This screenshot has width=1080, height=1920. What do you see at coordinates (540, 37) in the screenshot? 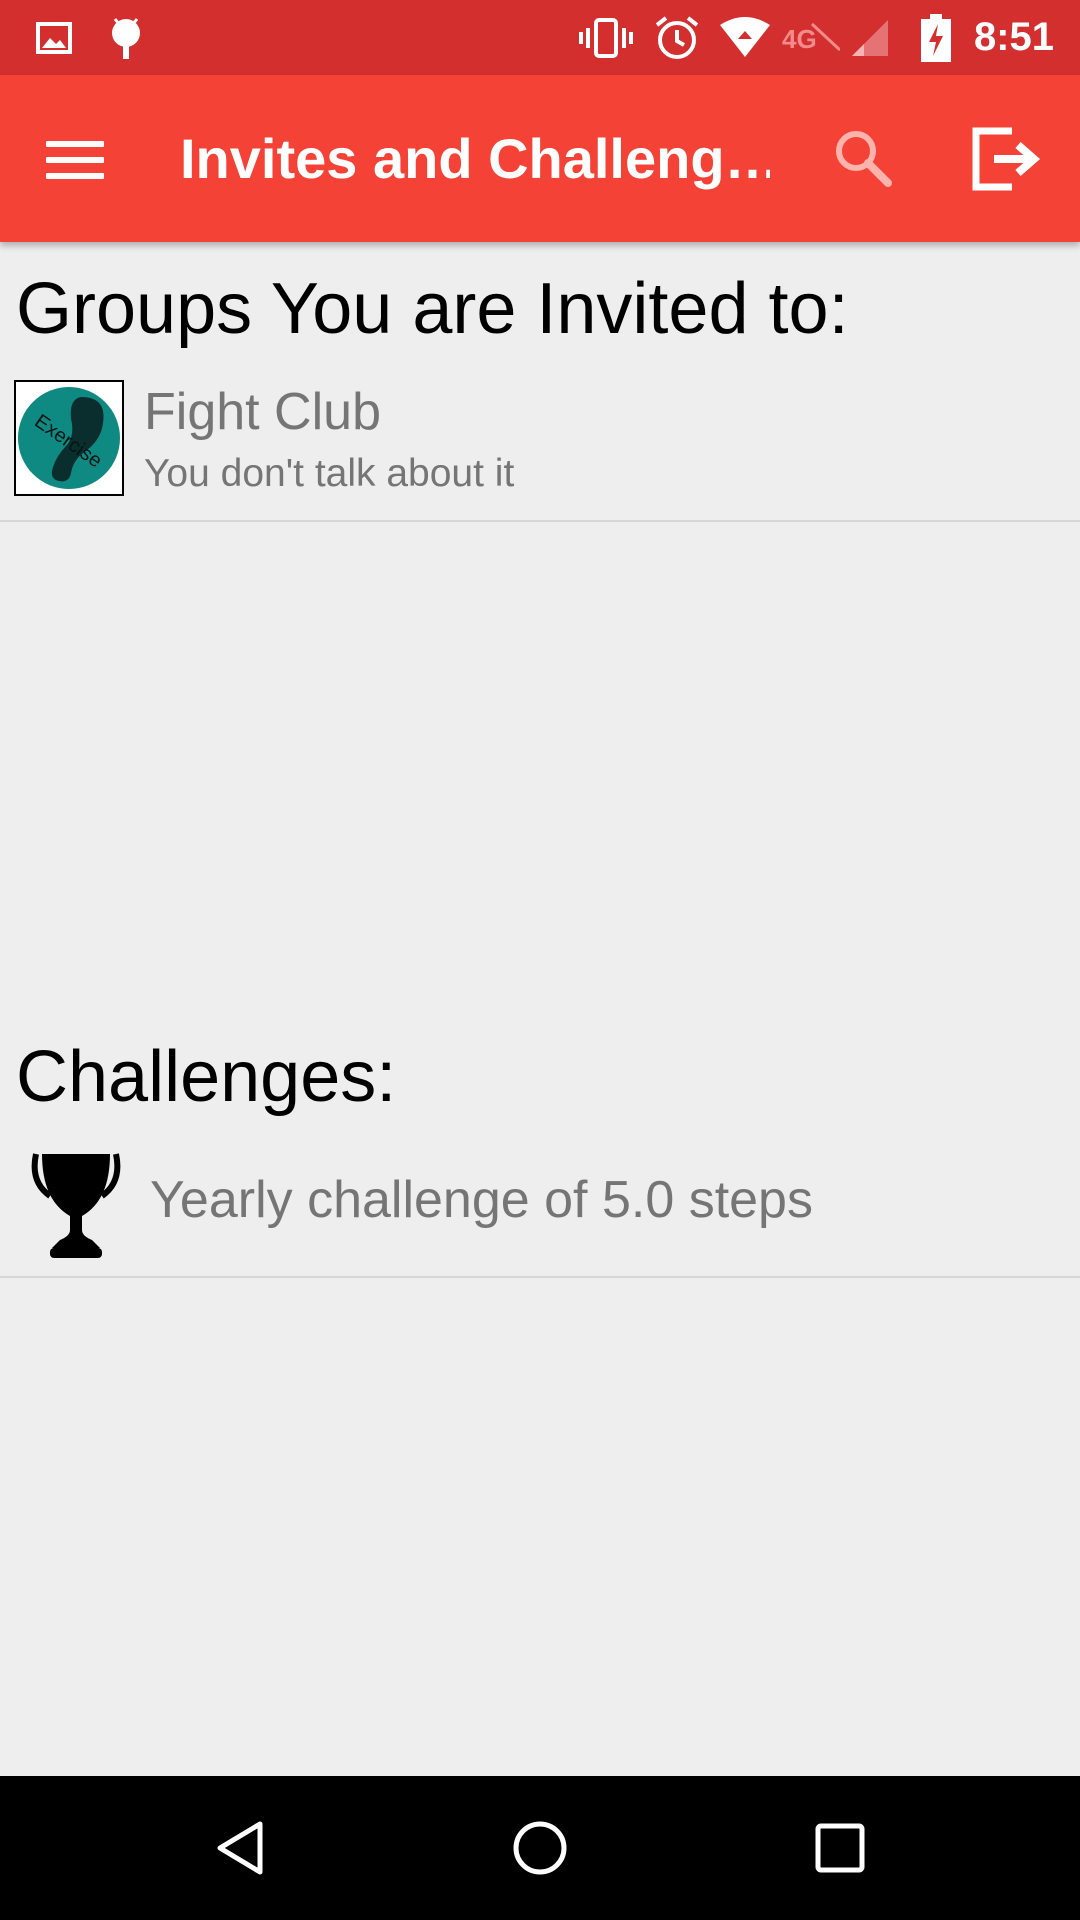
I see `status-bar: 4G 8:51` at bounding box center [540, 37].